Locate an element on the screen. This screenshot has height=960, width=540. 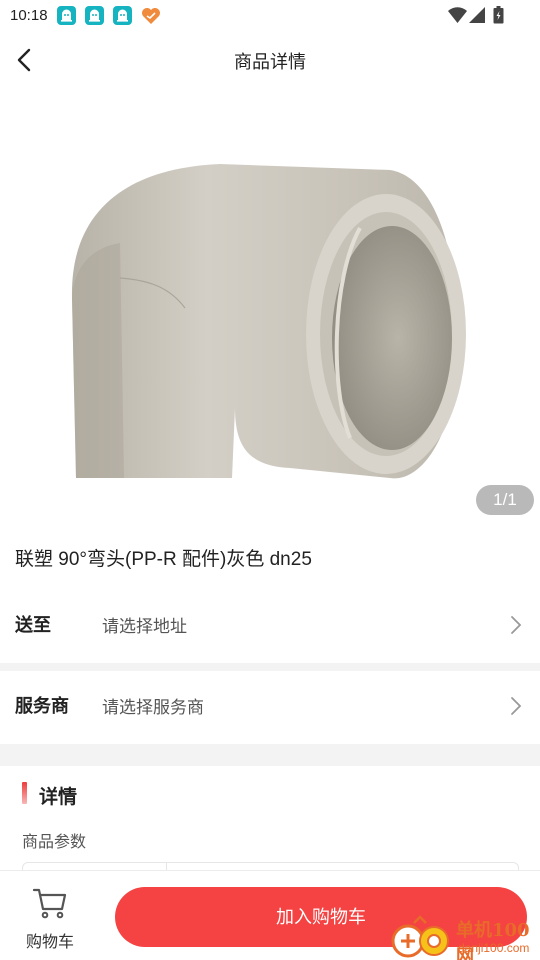
delivery-address-row: 送至 请选择地址 is located at coordinates (270, 624).